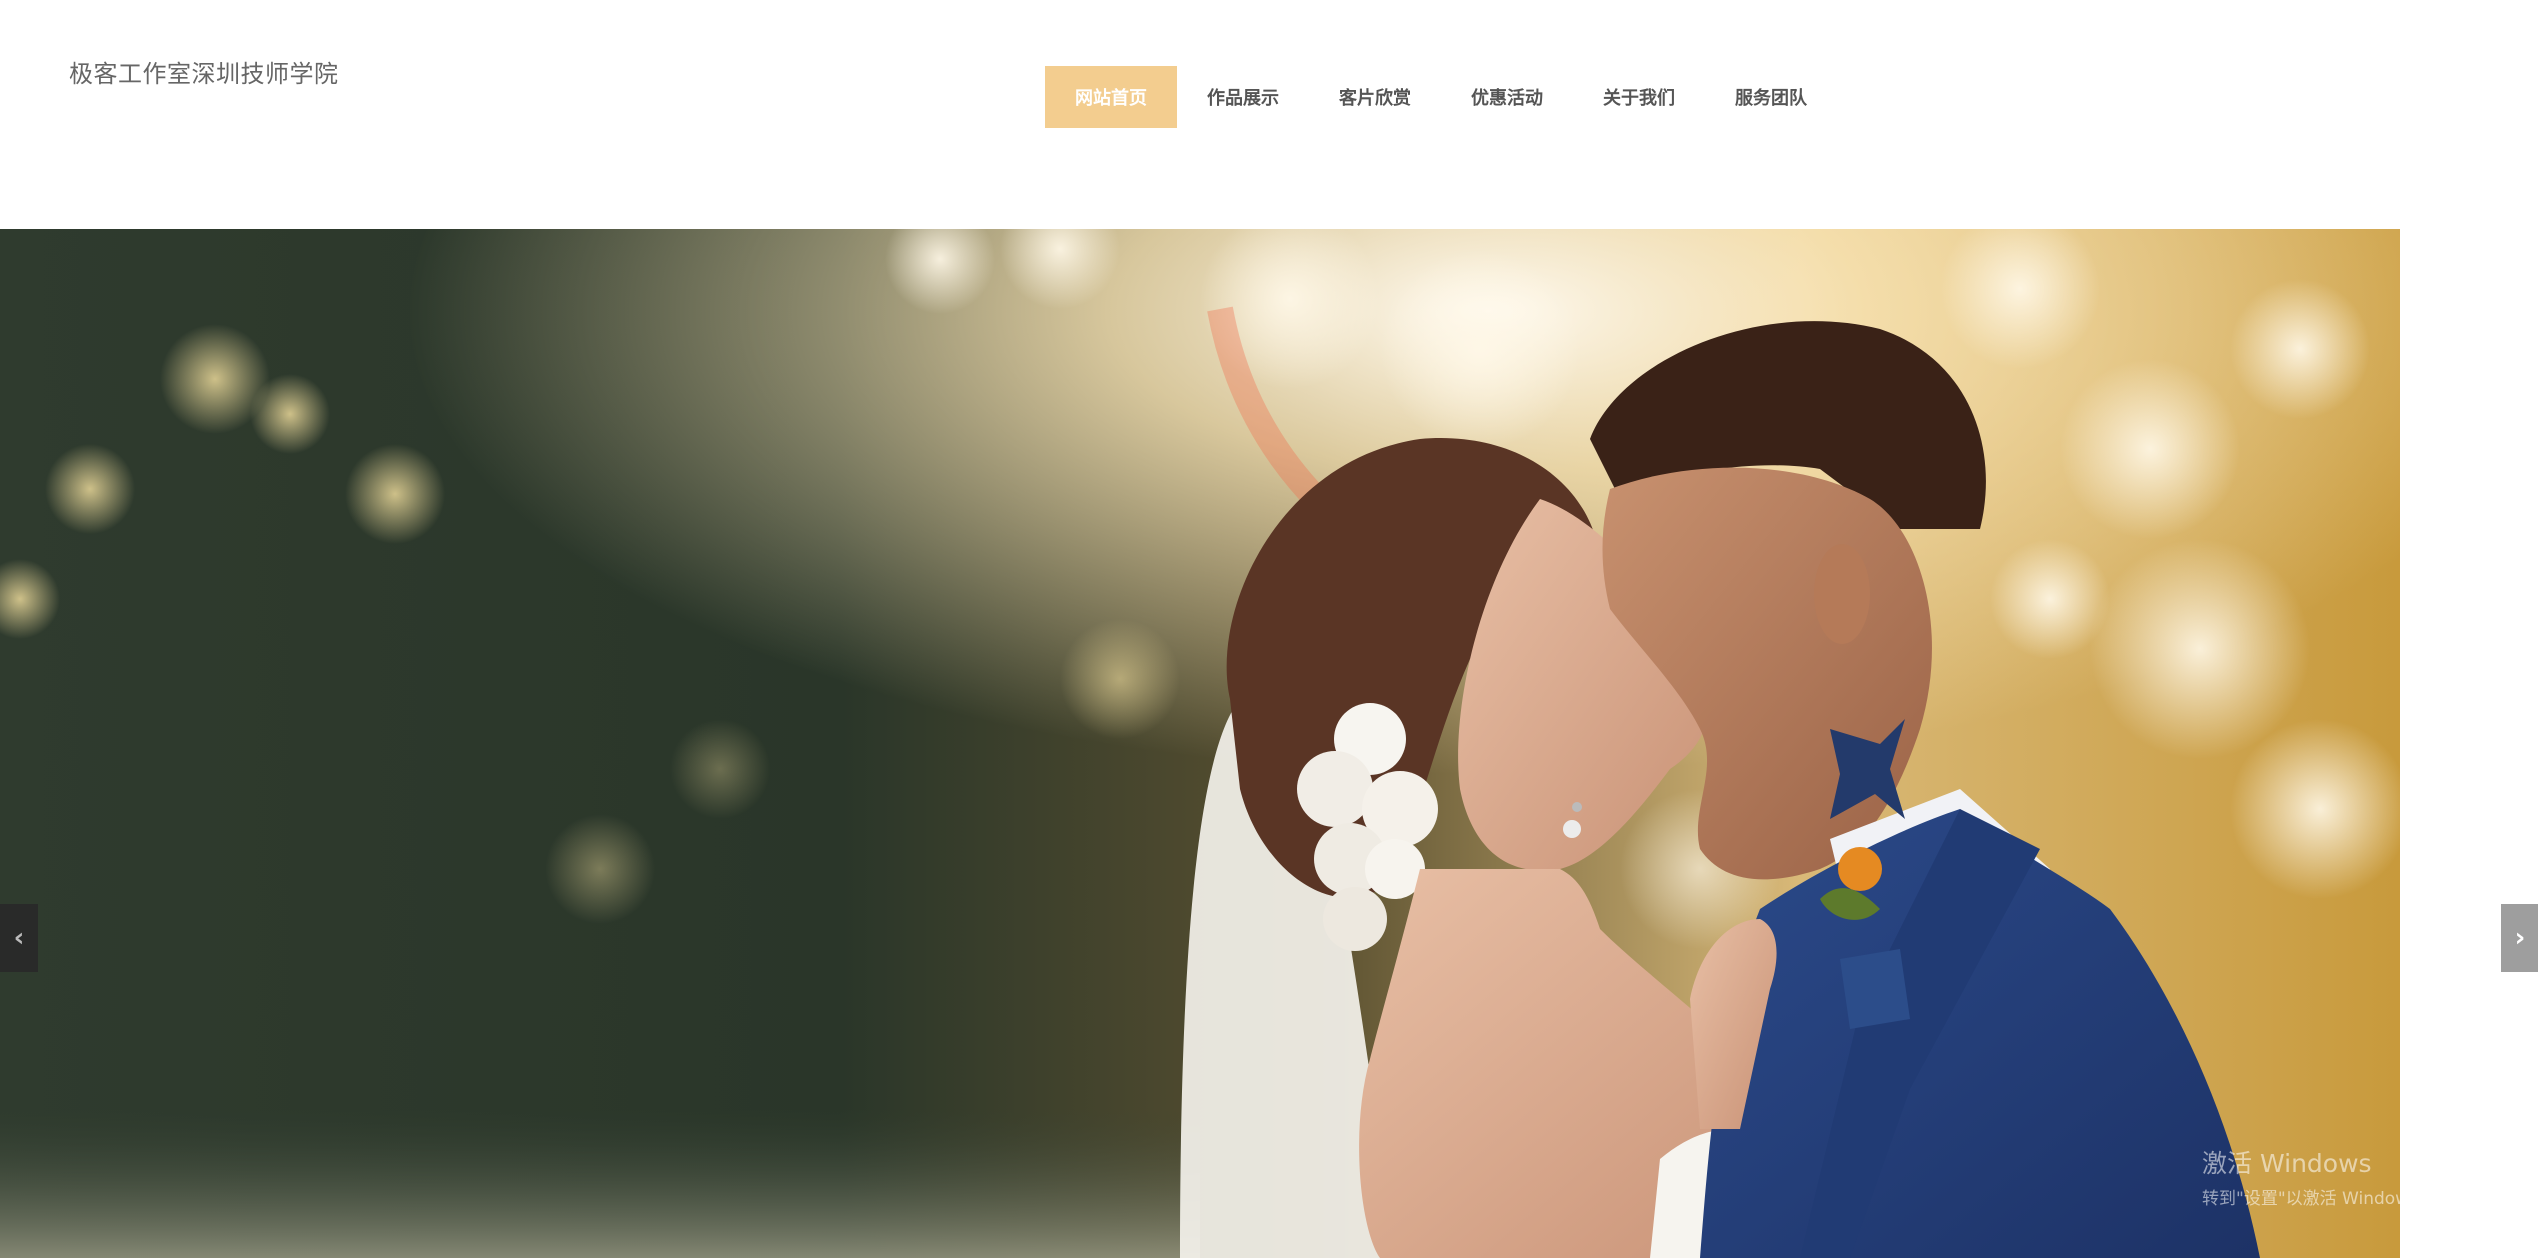 Image resolution: width=2538 pixels, height=1258 pixels. Describe the element at coordinates (1639, 97) in the screenshot. I see `nav-item-about-us: 关于我们` at that location.